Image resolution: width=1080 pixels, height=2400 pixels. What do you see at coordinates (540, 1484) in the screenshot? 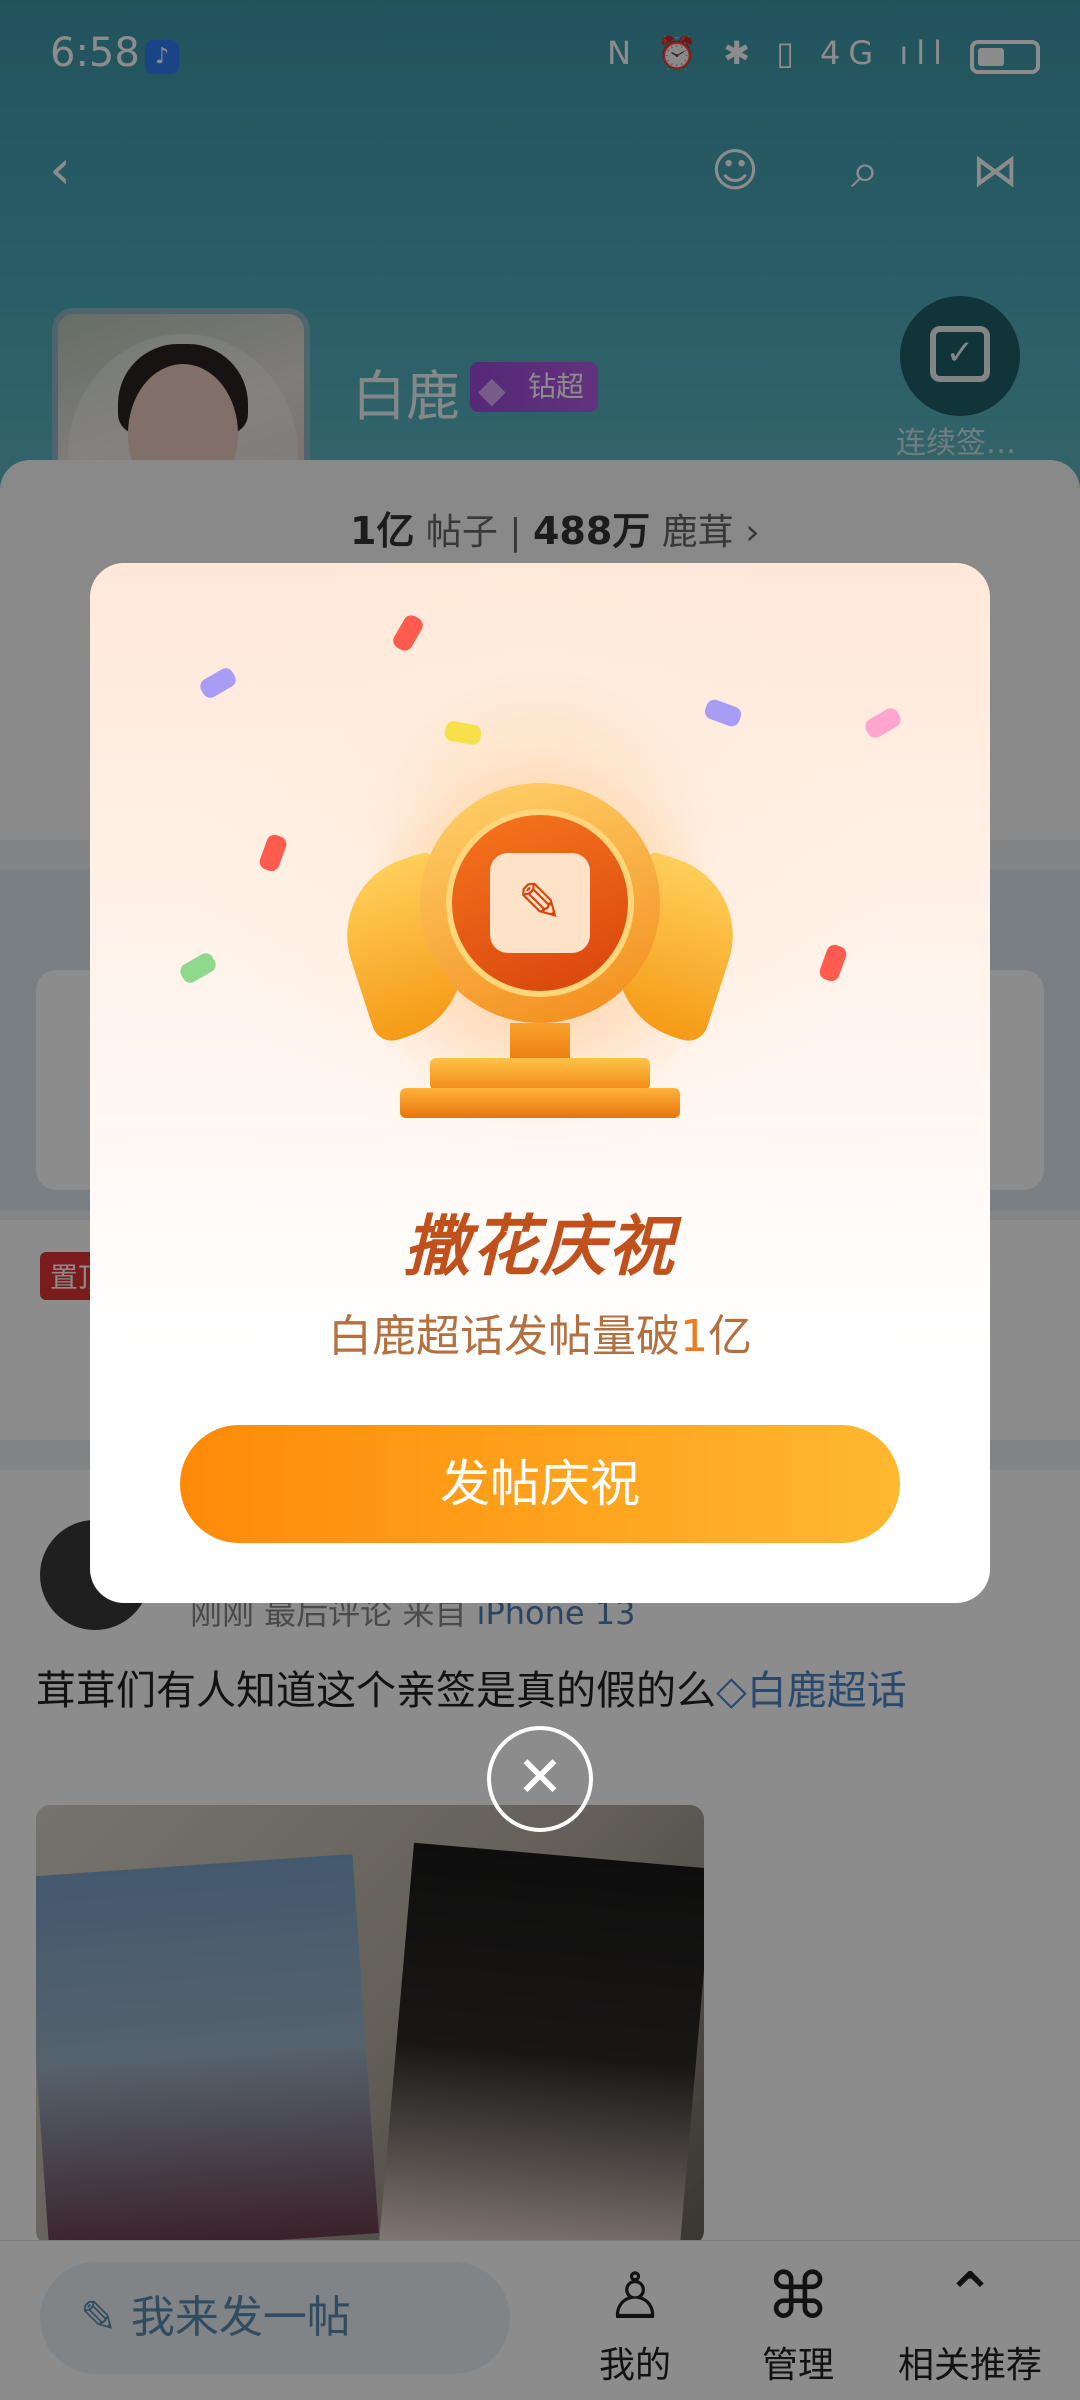
I see `celebrate-post-button: 发帖庆祝` at bounding box center [540, 1484].